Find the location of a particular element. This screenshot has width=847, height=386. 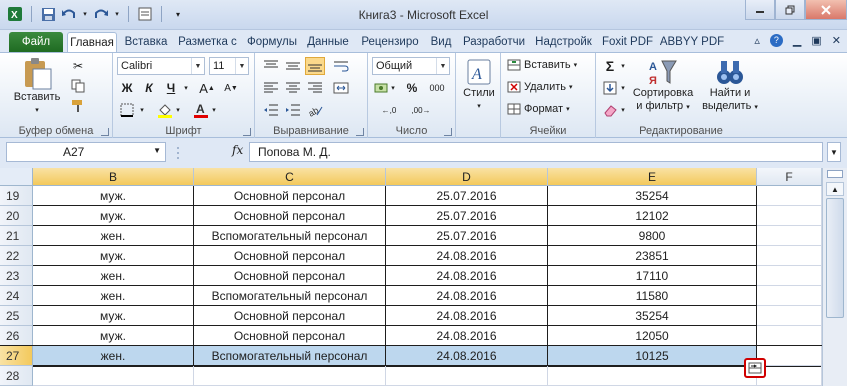

copy-icon is located at coordinates (78, 86).